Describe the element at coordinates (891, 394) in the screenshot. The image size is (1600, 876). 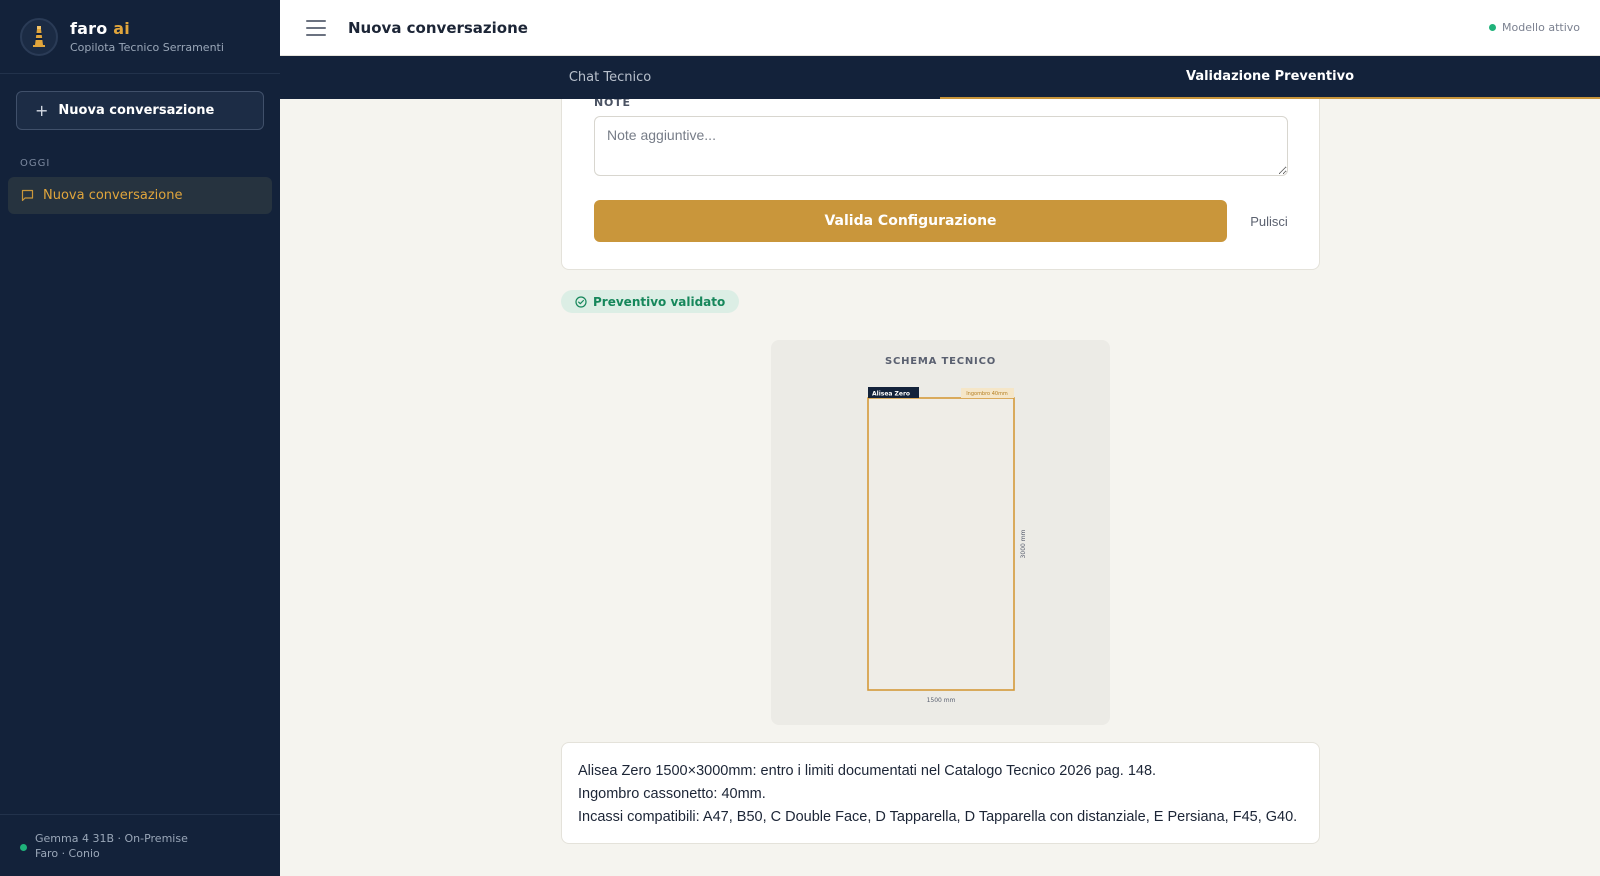
I see `product-tag-label: Alisea Zero` at that location.